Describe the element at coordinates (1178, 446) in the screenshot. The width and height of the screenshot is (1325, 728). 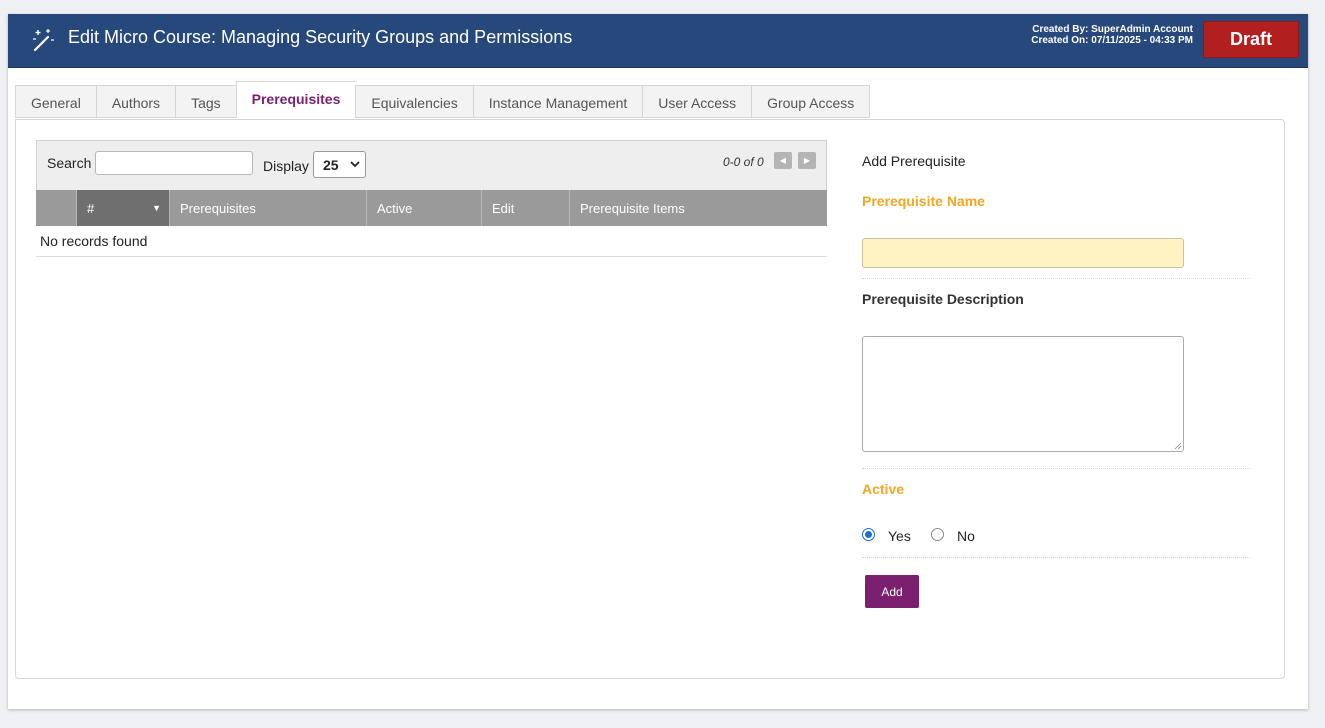
I see `resize-grip-icon` at that location.